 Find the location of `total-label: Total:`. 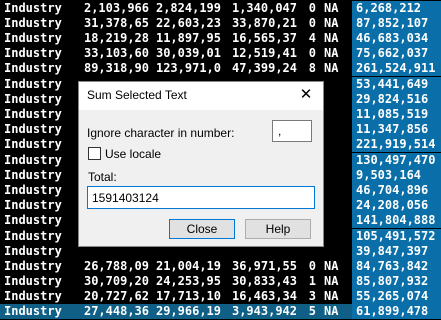

total-label: Total: is located at coordinates (102, 177).